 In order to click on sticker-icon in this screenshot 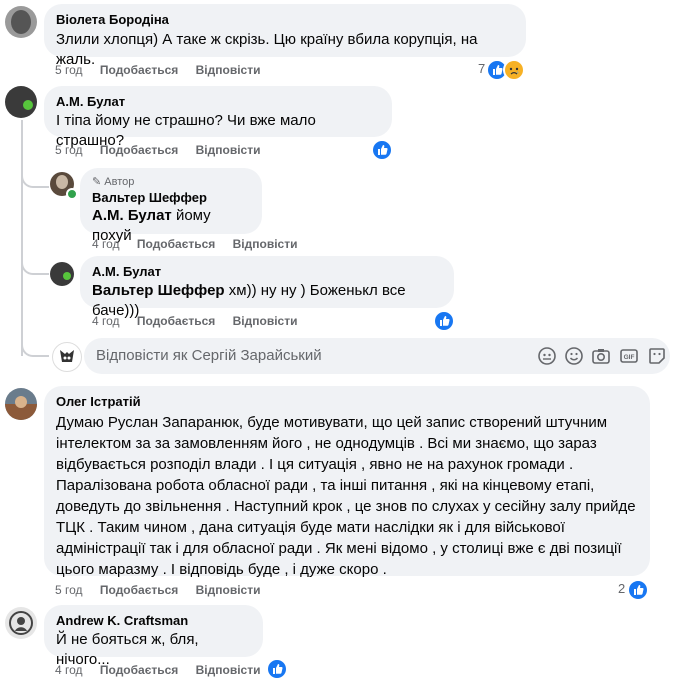, I will do `click(657, 356)`.